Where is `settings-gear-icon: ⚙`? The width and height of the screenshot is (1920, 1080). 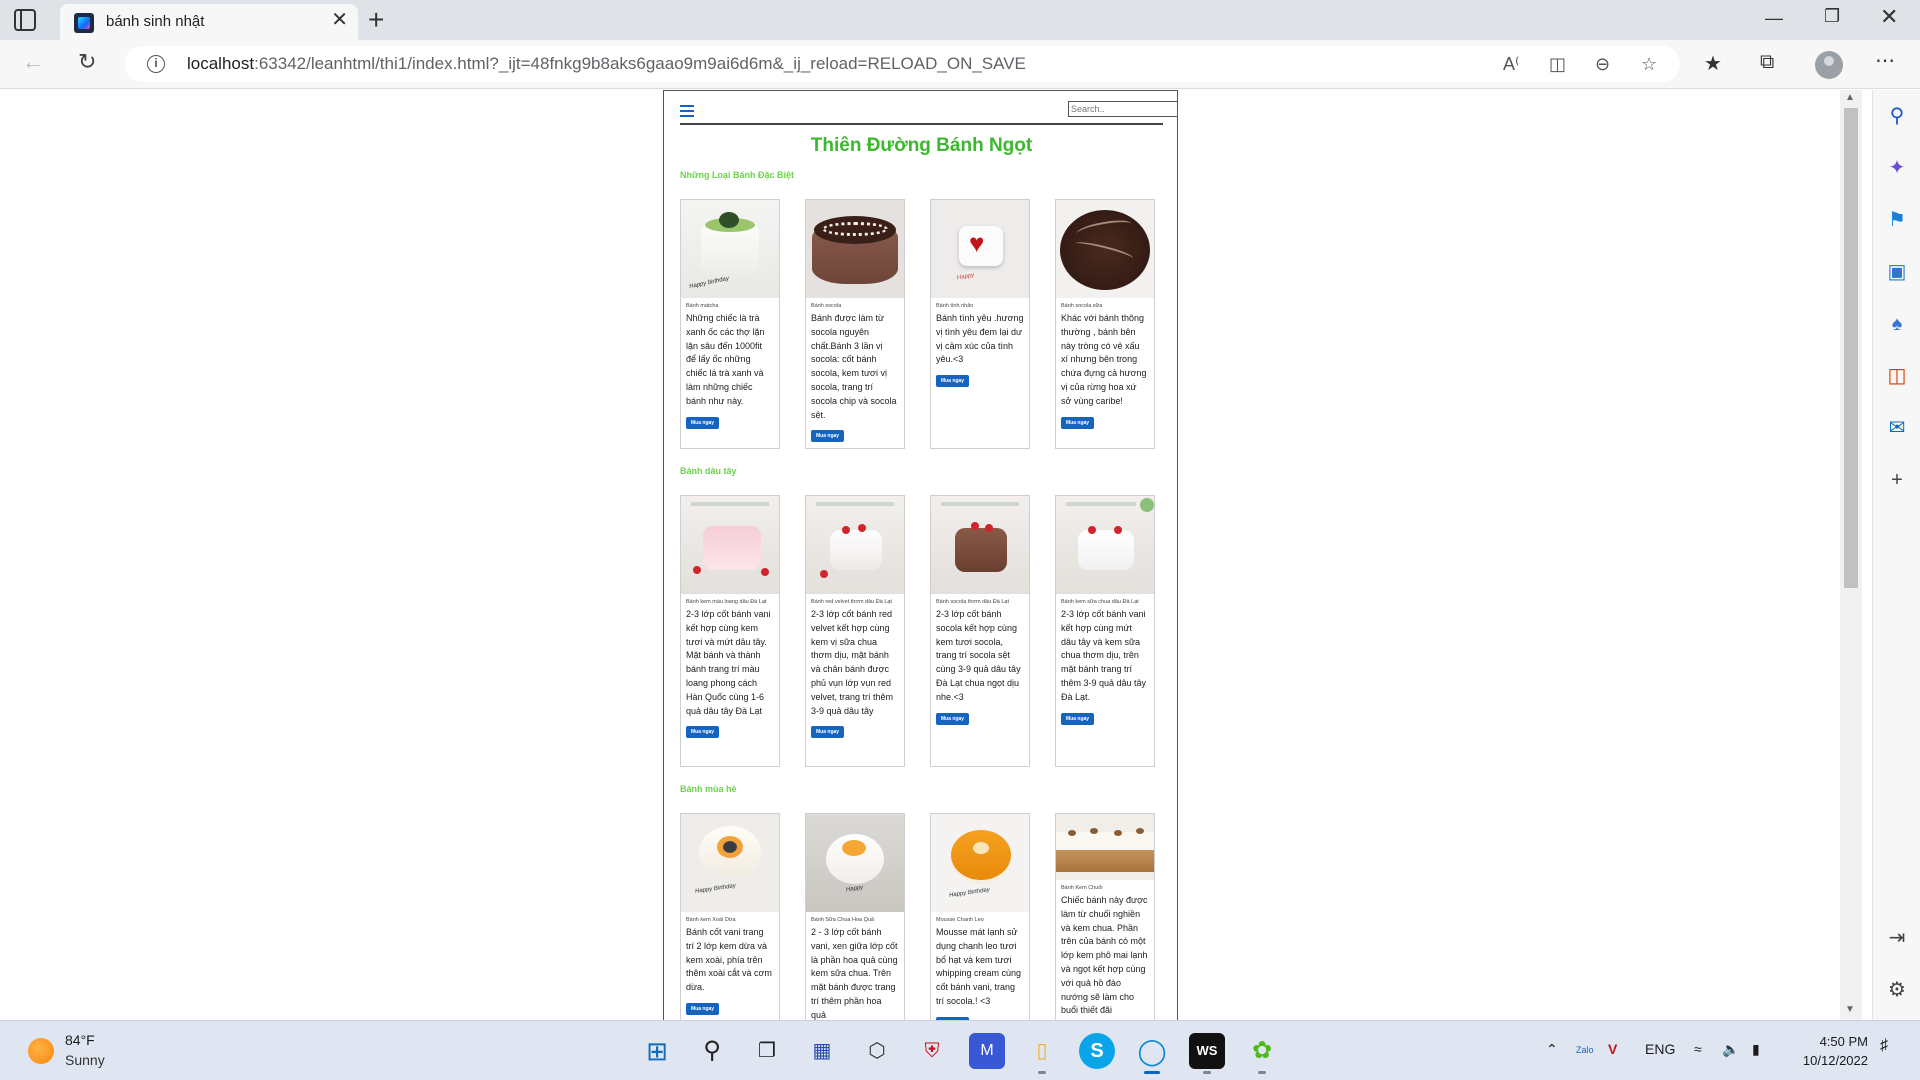 settings-gear-icon: ⚙ is located at coordinates (1897, 990).